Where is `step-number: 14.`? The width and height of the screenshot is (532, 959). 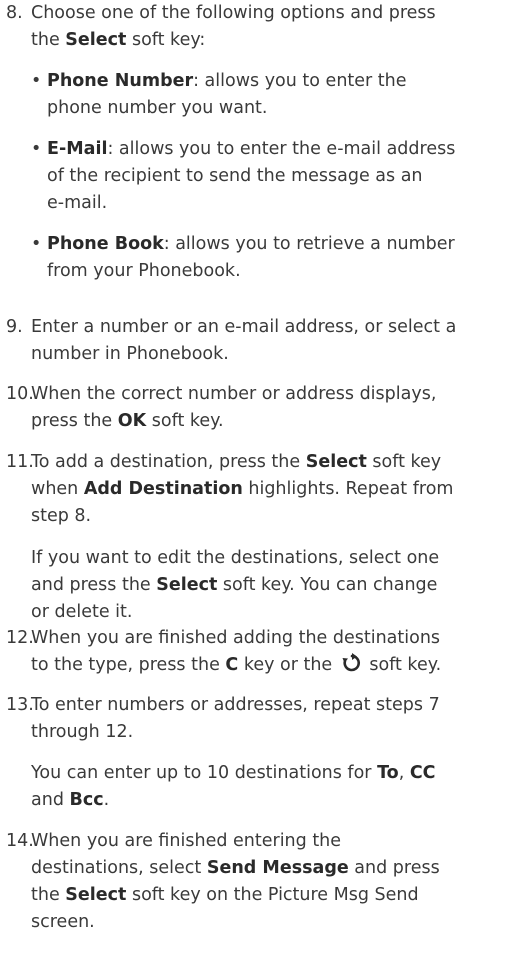 step-number: 14. is located at coordinates (20, 841).